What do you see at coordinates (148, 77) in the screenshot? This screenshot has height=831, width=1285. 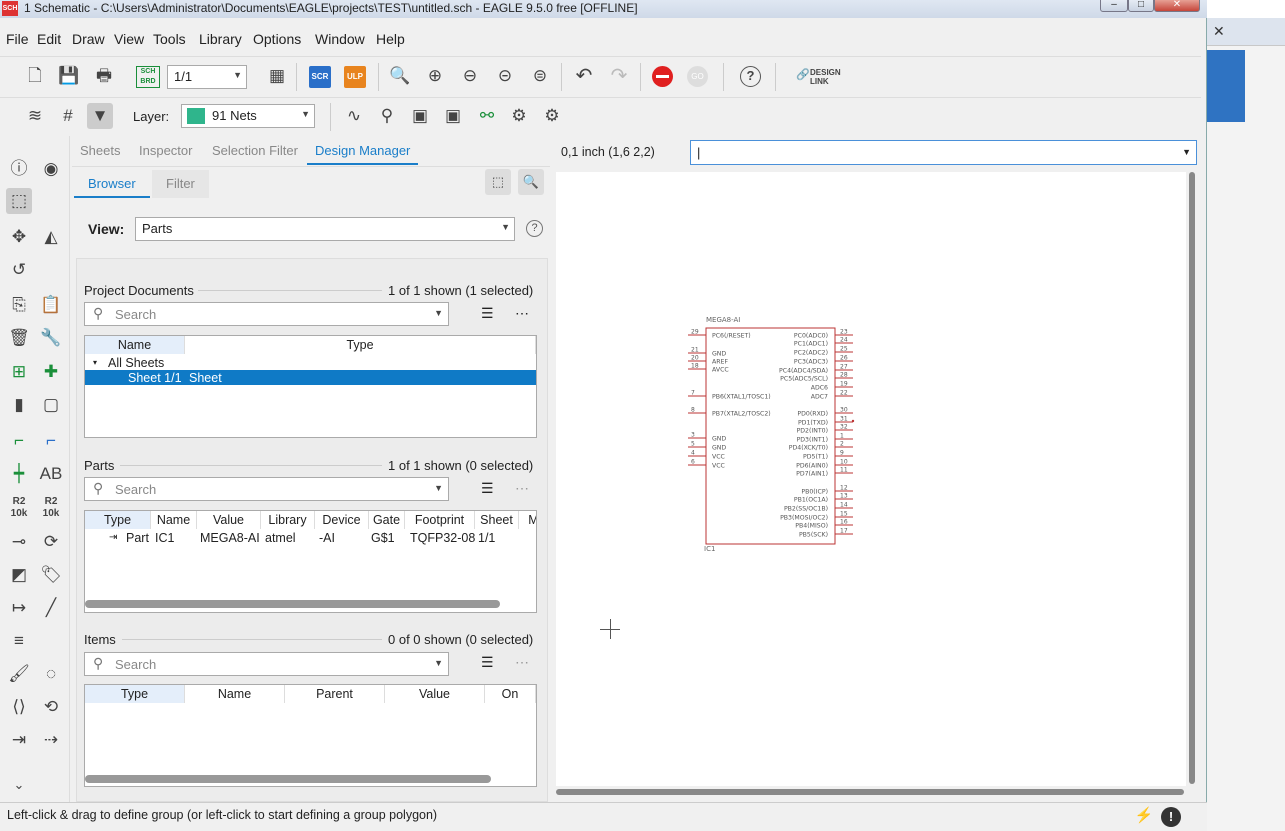 I see `sch-brd-switch-button: SCH BRD` at bounding box center [148, 77].